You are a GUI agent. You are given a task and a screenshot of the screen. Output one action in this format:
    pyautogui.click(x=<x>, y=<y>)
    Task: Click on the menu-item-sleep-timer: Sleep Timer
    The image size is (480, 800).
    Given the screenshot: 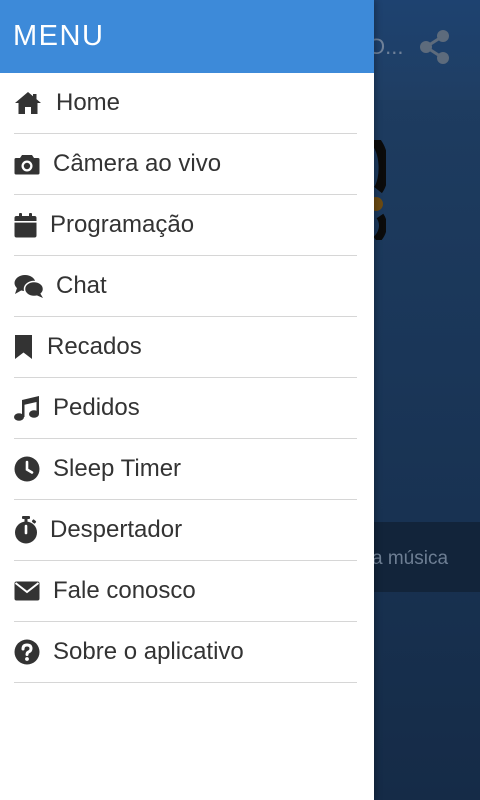 What is the action you would take?
    pyautogui.click(x=185, y=469)
    